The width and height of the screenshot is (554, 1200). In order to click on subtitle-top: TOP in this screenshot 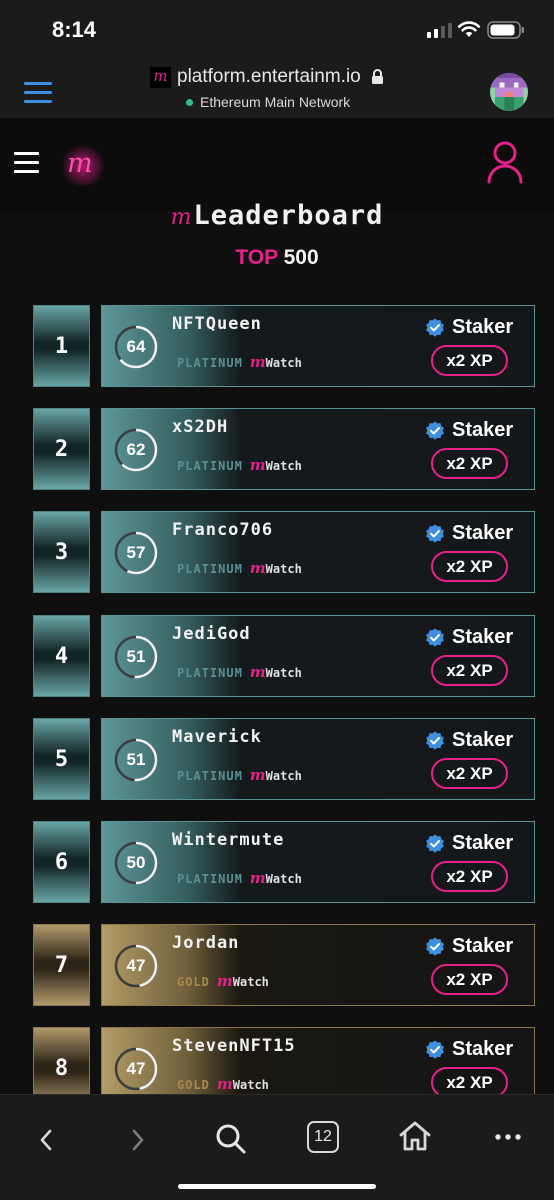, I will do `click(256, 257)`.